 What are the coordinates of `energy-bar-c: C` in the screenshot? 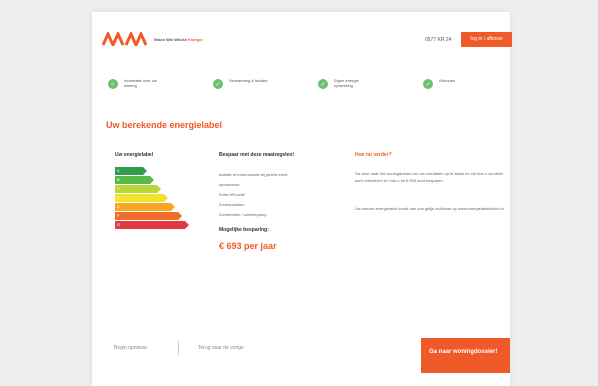 It's located at (138, 189).